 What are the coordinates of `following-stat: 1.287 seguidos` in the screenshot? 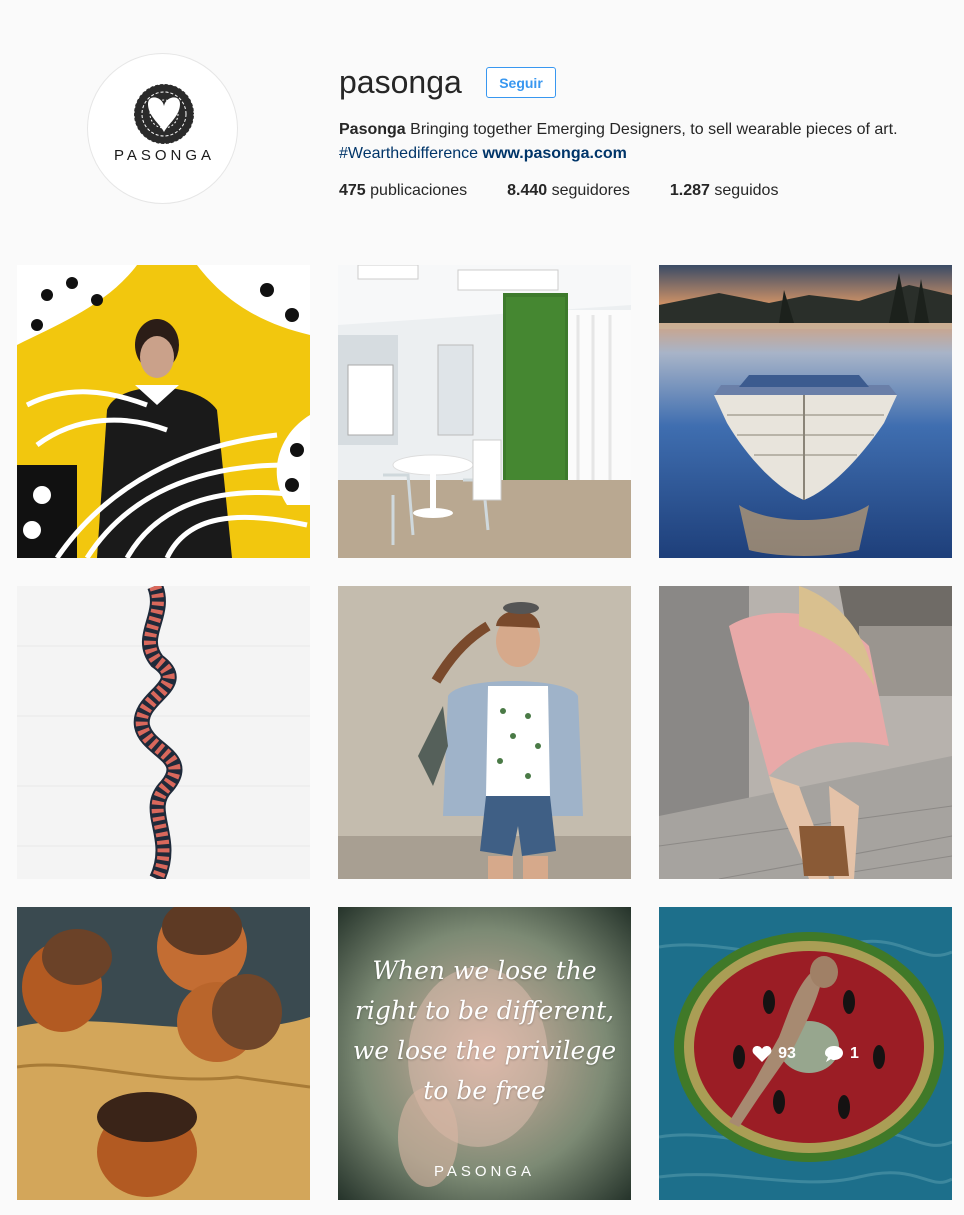 It's located at (724, 191).